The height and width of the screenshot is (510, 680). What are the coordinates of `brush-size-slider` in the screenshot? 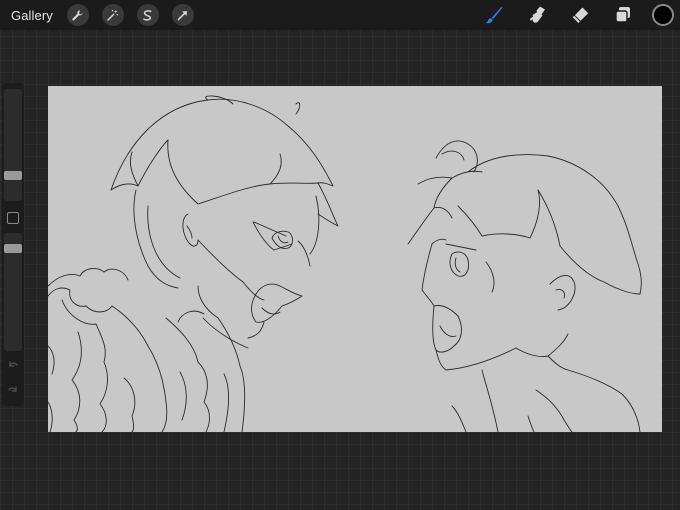 It's located at (13, 145).